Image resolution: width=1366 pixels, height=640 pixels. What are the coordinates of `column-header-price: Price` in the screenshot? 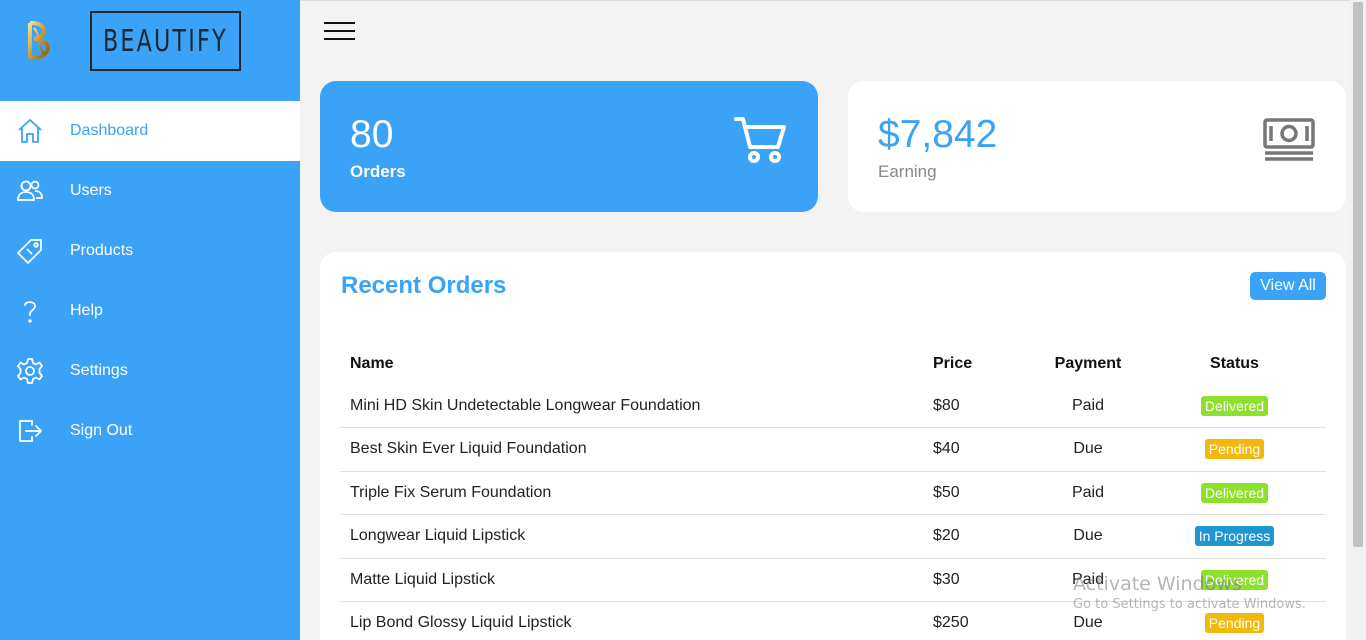 It's located at (983, 364).